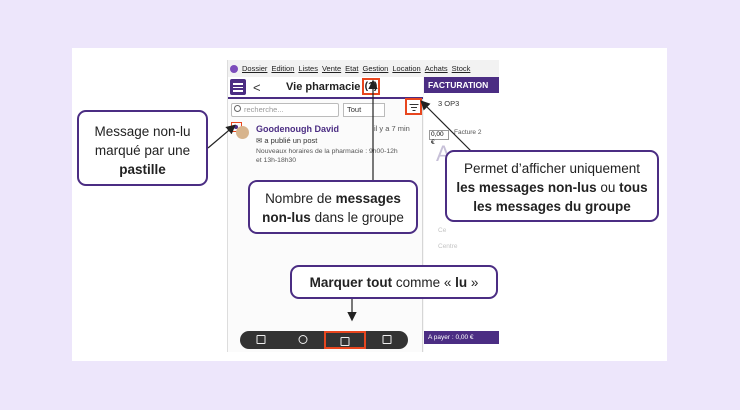 This screenshot has height=410, width=740. I want to click on menu-listes: Listes, so click(308, 68).